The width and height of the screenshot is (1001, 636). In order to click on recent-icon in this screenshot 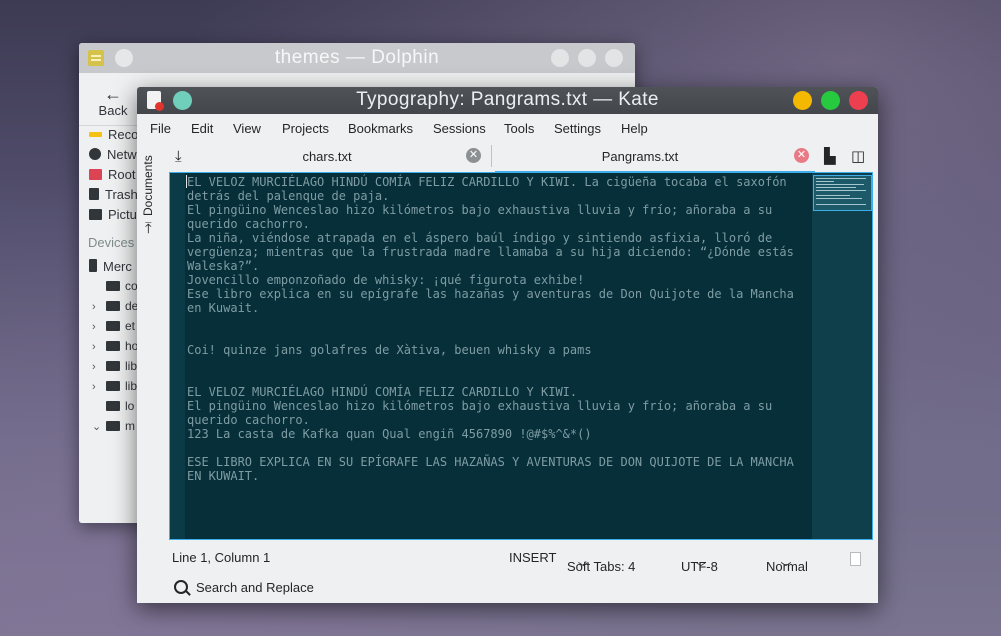, I will do `click(95, 134)`.